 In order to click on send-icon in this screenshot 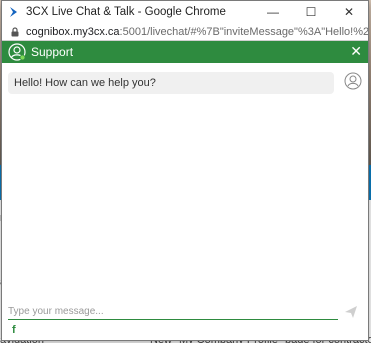, I will do `click(351, 312)`.